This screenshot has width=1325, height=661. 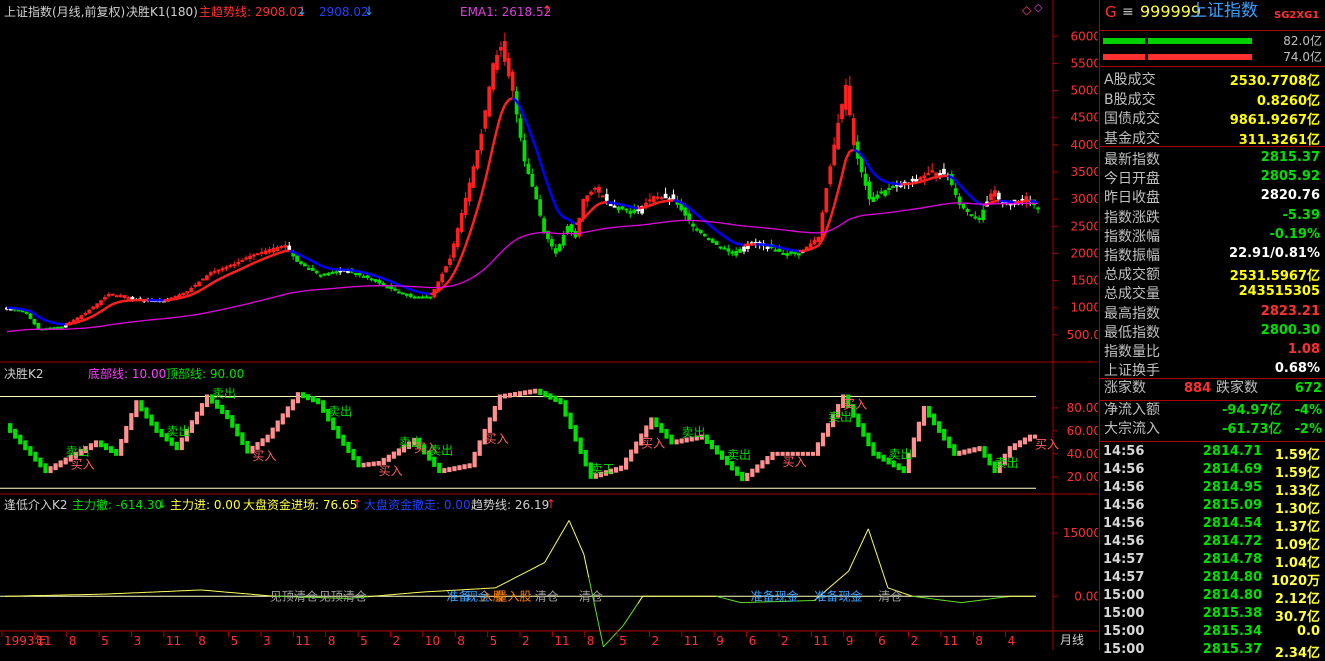 I want to click on tick-row: 14:562814.541.37亿, so click(x=1212, y=524).